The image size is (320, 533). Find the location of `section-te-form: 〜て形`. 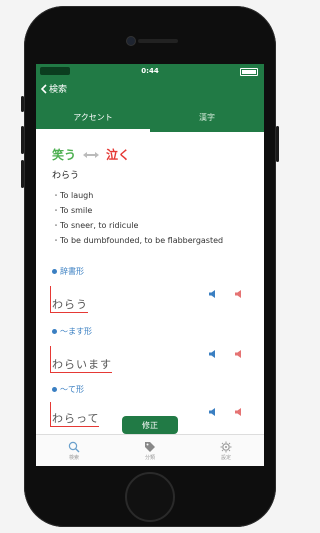

section-te-form: 〜て形 is located at coordinates (68, 389).